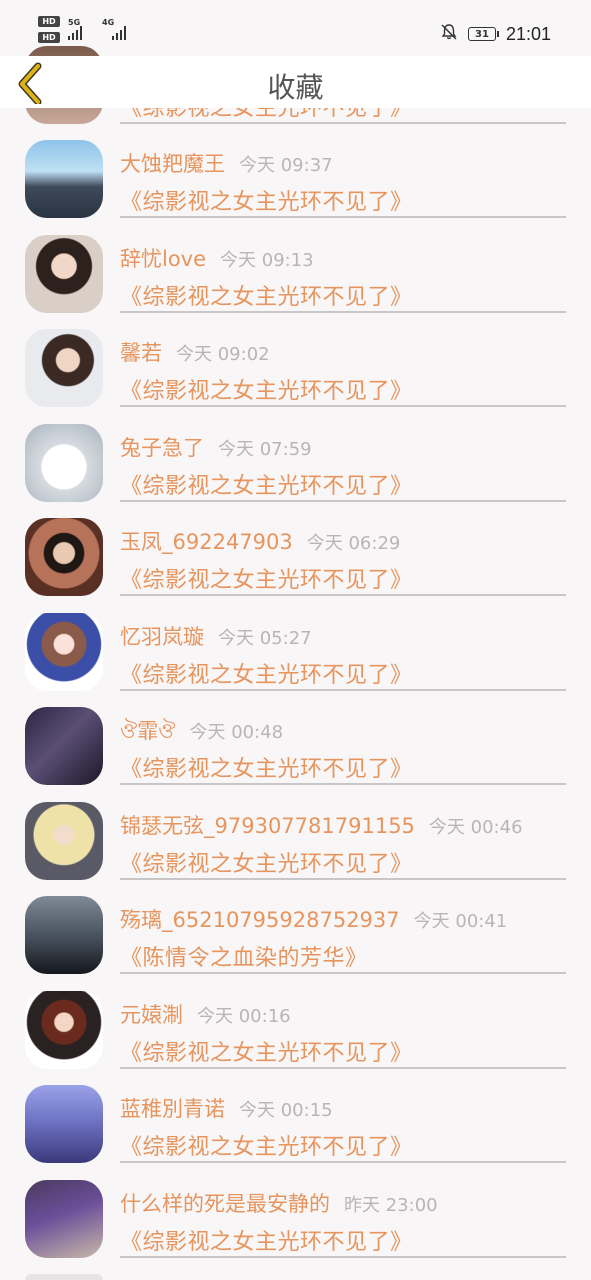  What do you see at coordinates (295, 565) in the screenshot?
I see `list-item: 玉凤_692247903 今天 06:29 《综影视之女主光环不见了》` at bounding box center [295, 565].